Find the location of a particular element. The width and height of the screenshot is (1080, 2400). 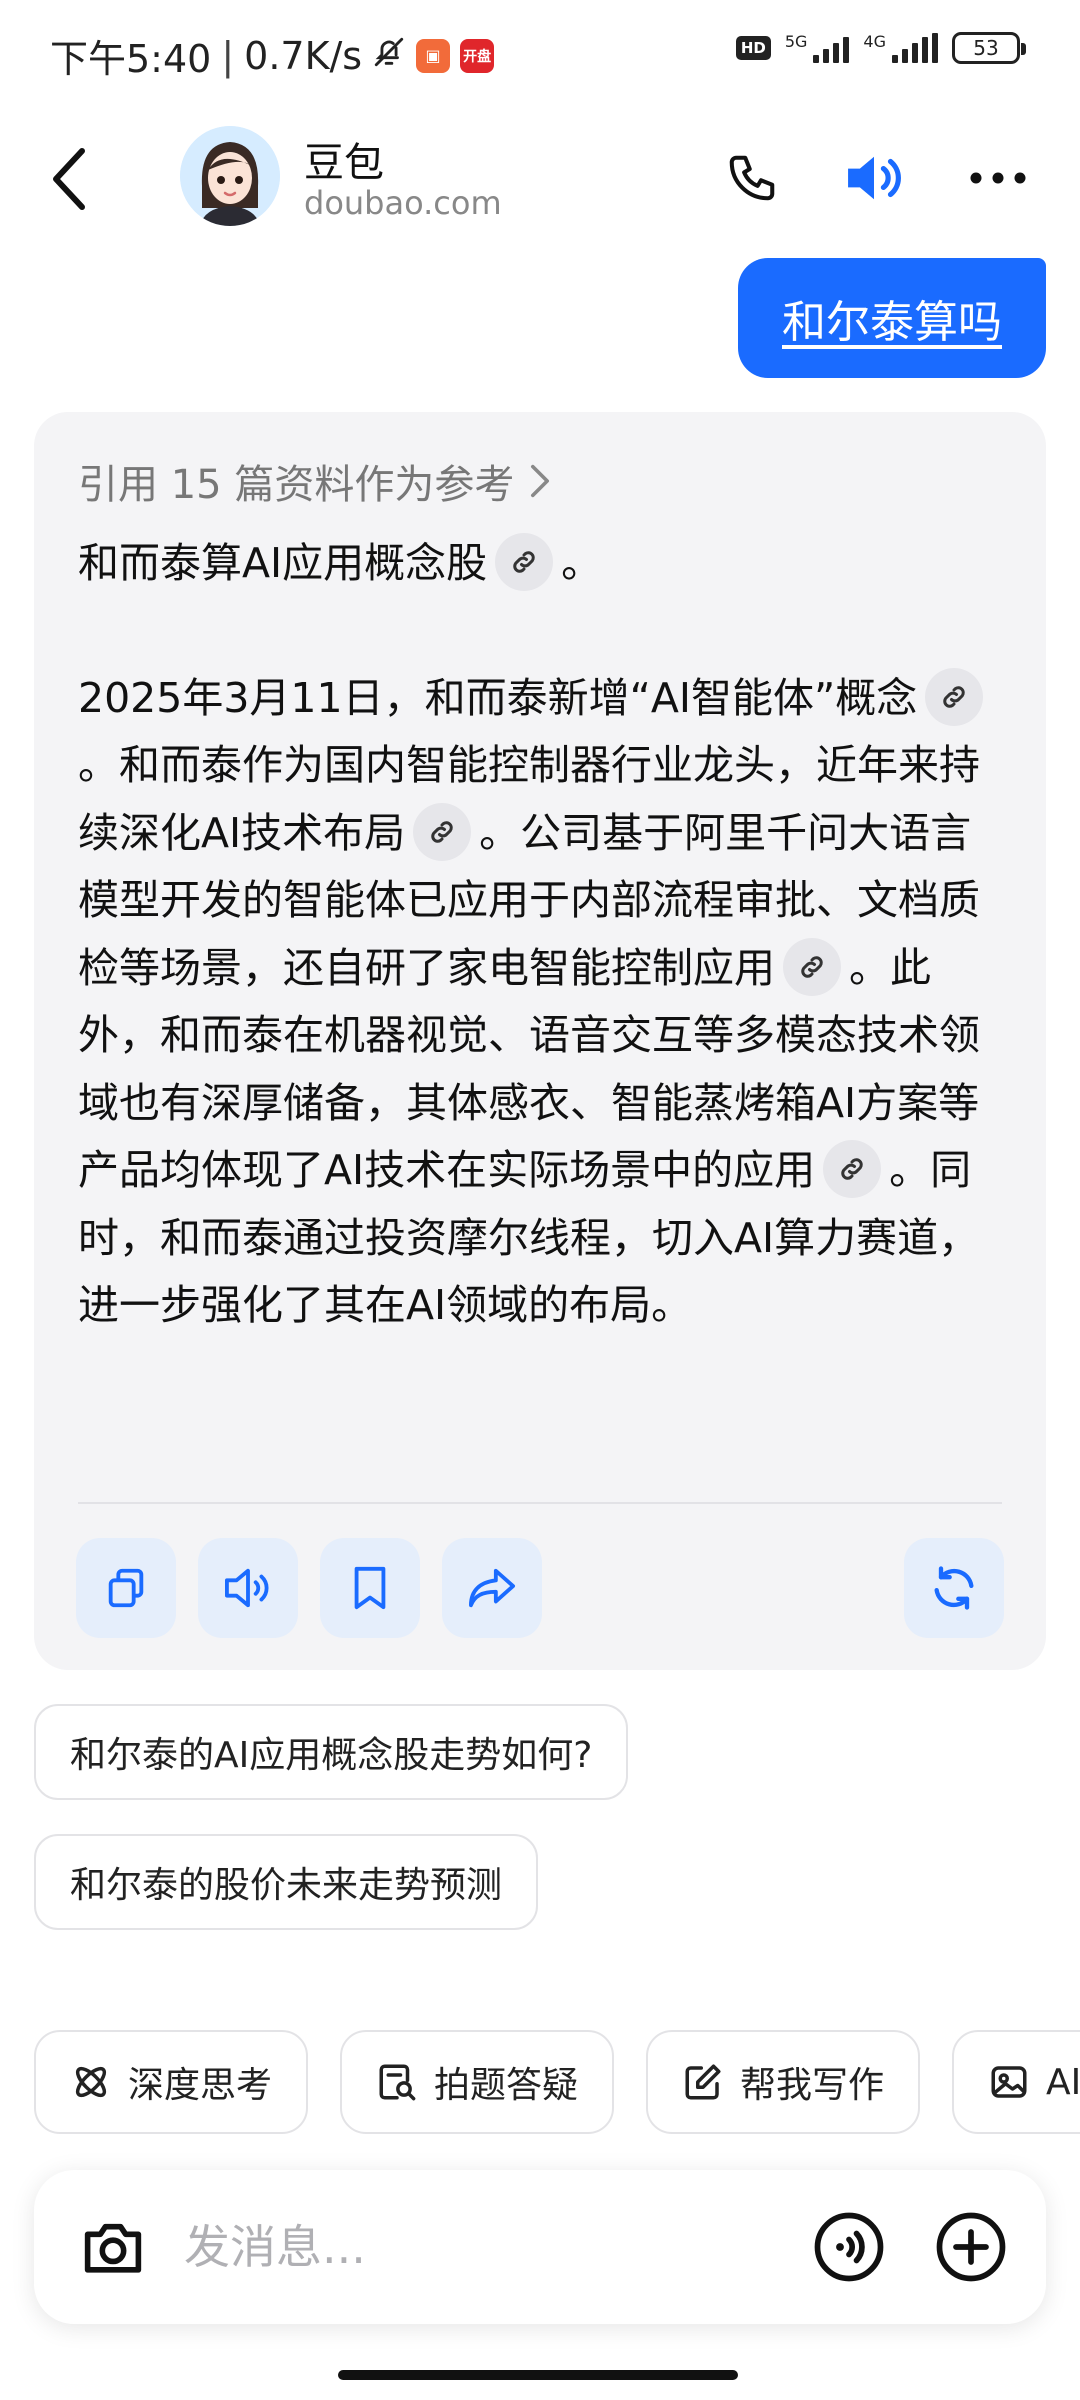

hd-badge: HD is located at coordinates (753, 48).